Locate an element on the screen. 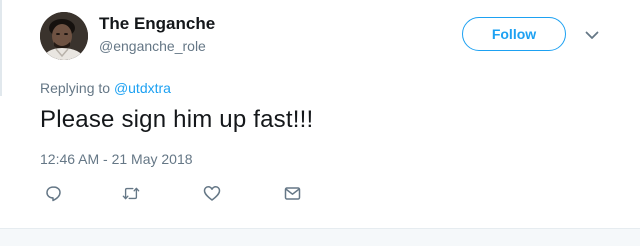 The width and height of the screenshot is (640, 246). tweet-text: Please sign him up fast!!! is located at coordinates (177, 119).